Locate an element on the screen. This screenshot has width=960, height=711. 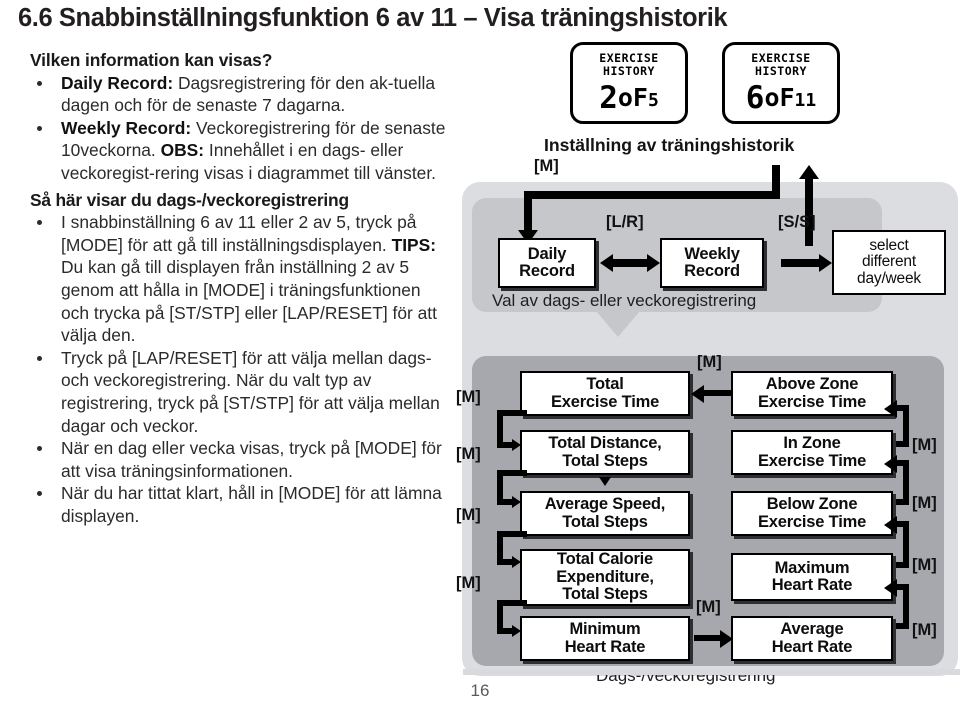
tag-left-m-1: [M] is located at coordinates (468, 397).